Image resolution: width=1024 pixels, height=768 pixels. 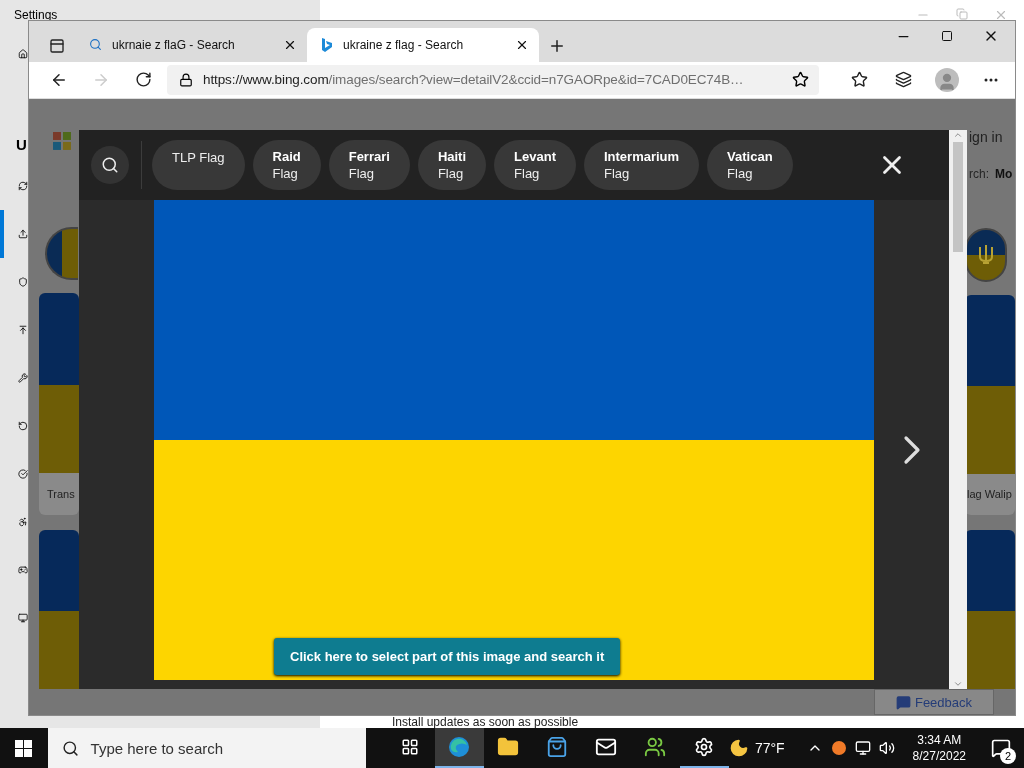 I want to click on visual-search-tooltip: Click here to select part of this image and search it, so click(x=447, y=656).